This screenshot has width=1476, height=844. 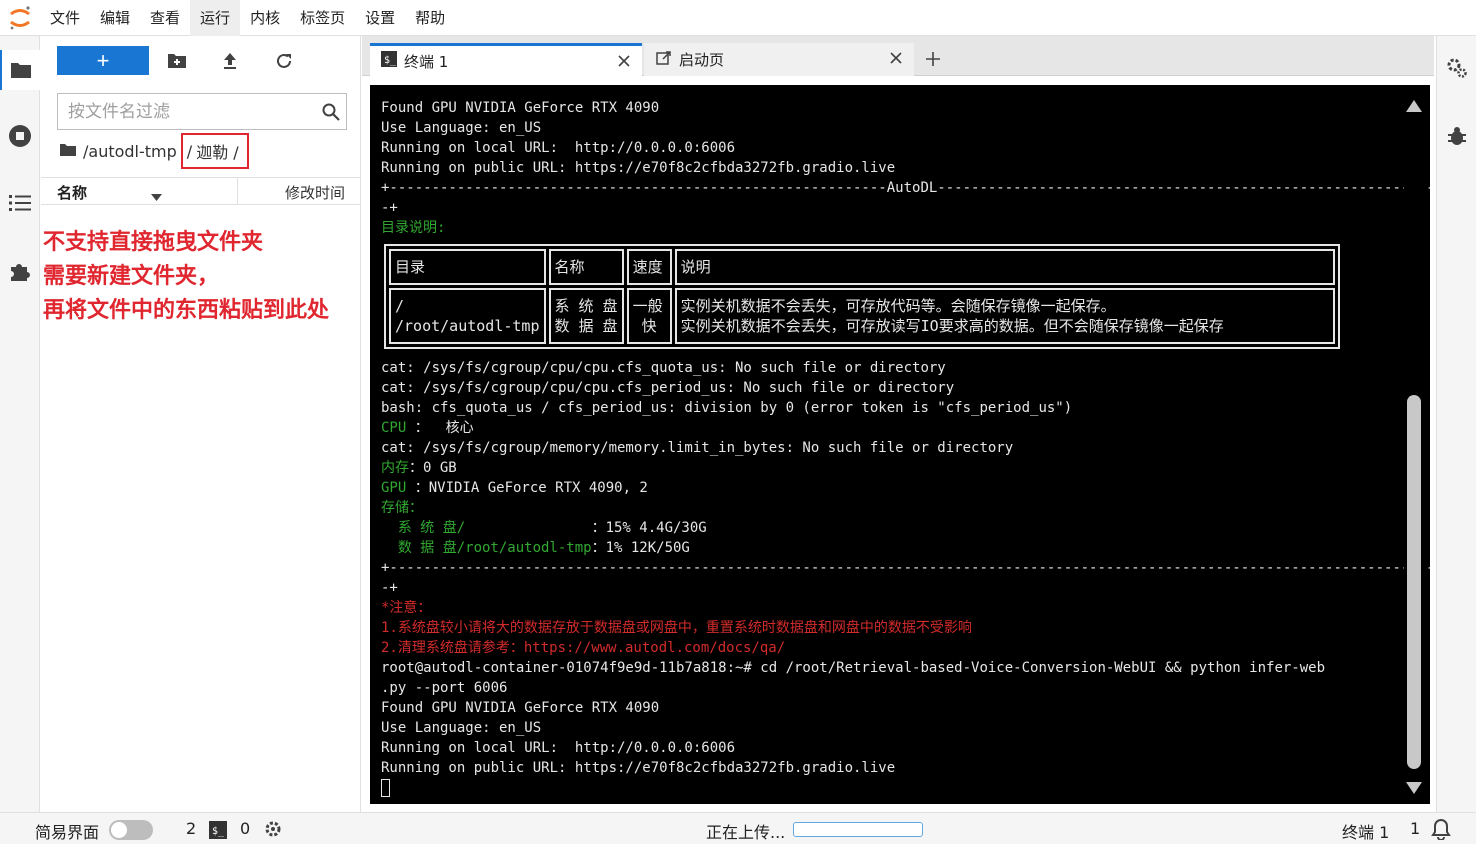 What do you see at coordinates (640, 548) in the screenshot?
I see `terminal-text: ：1% 12K/50G` at bounding box center [640, 548].